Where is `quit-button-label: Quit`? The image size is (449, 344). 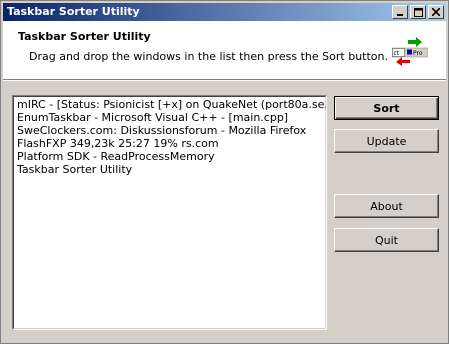
quit-button-label: Quit is located at coordinates (386, 240).